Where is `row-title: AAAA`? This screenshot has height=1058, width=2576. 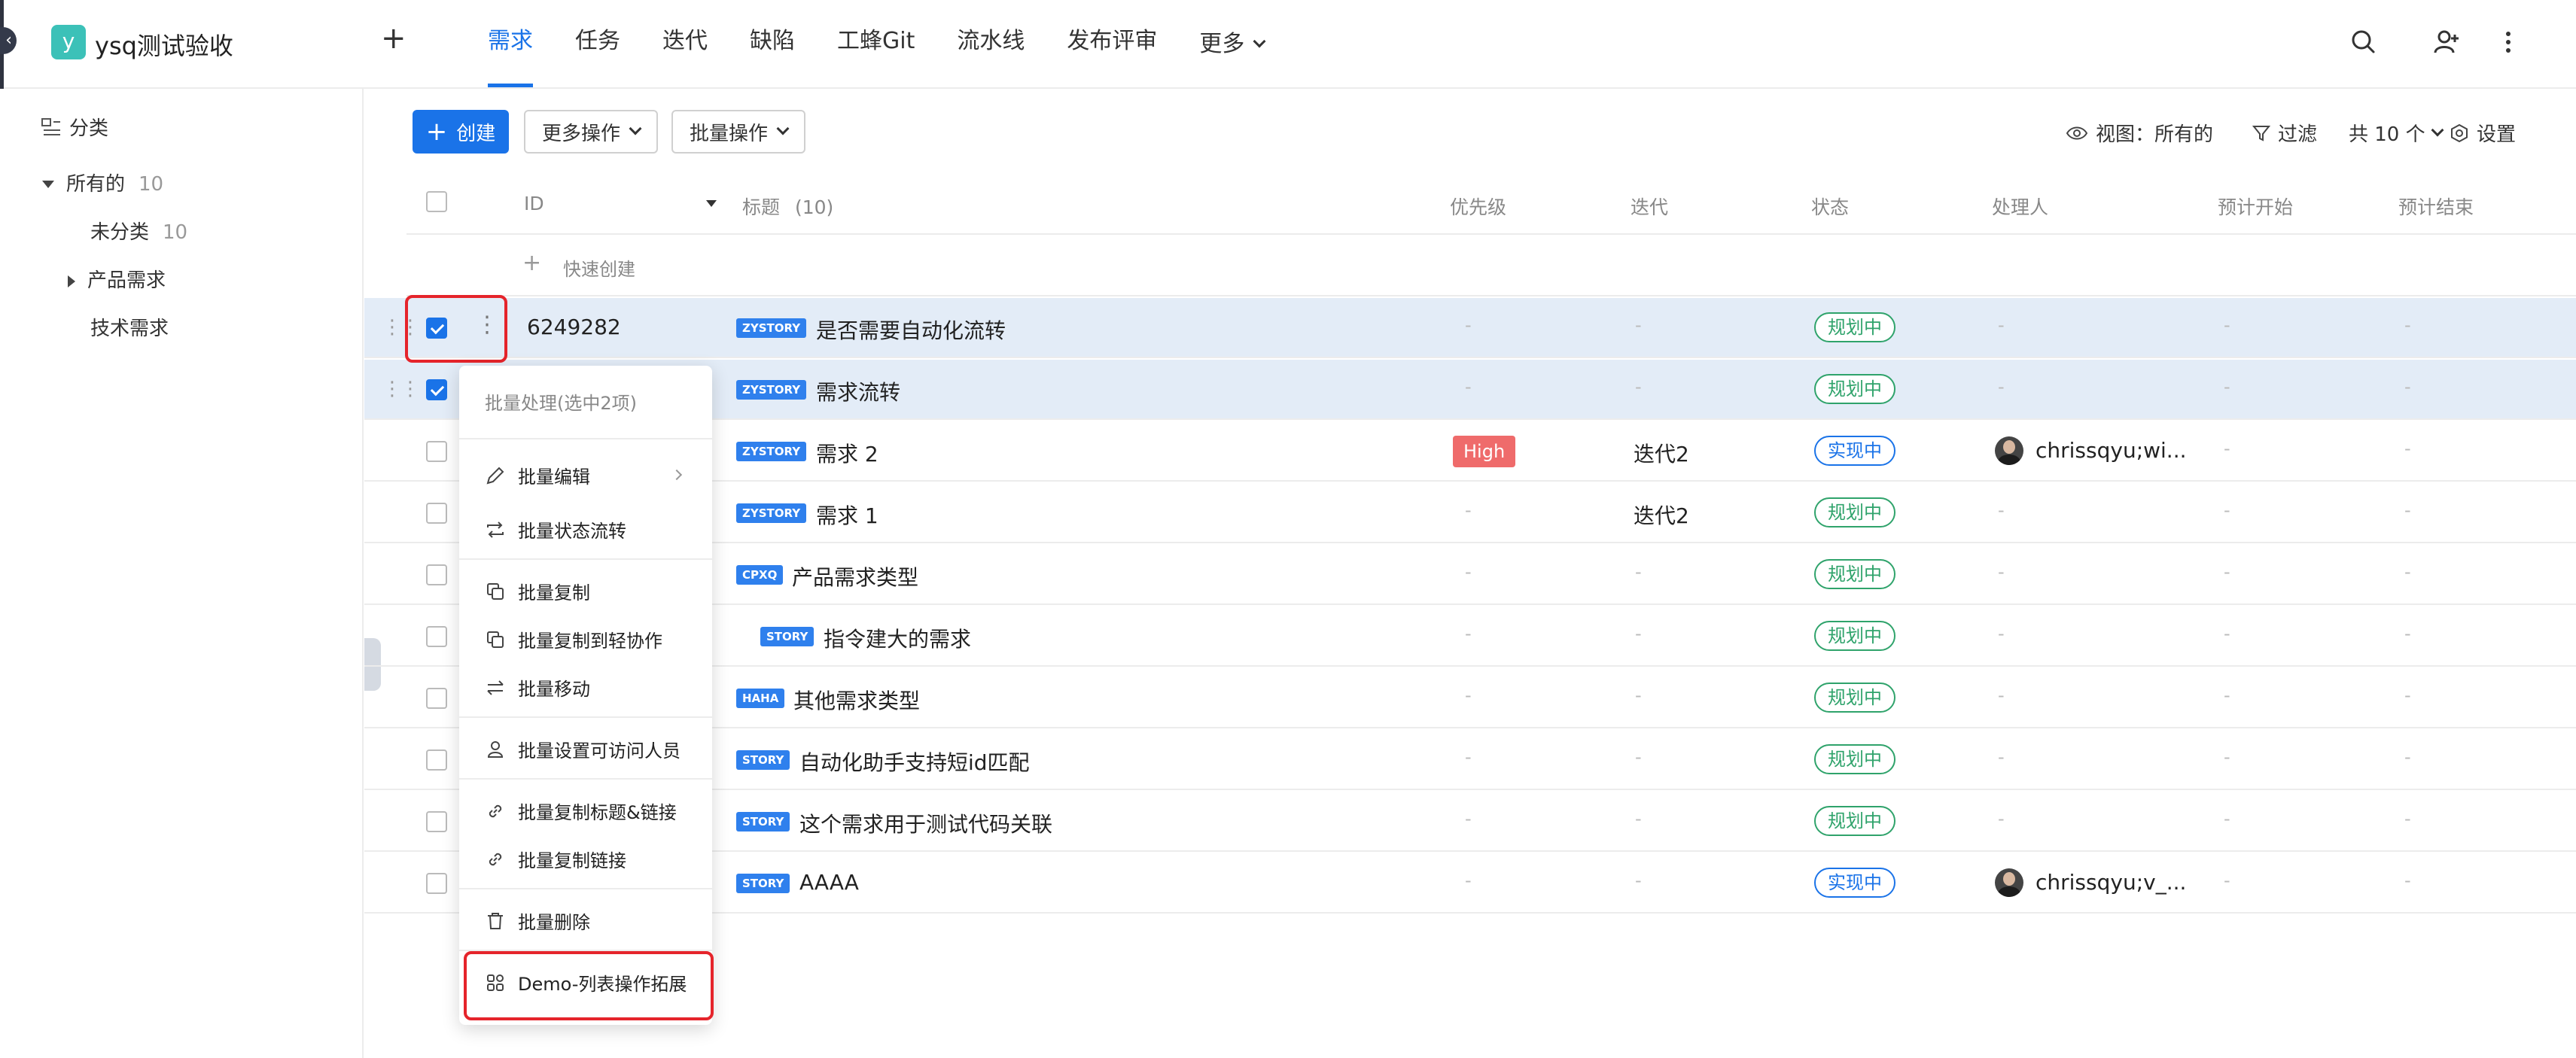
row-title: AAAA is located at coordinates (829, 882).